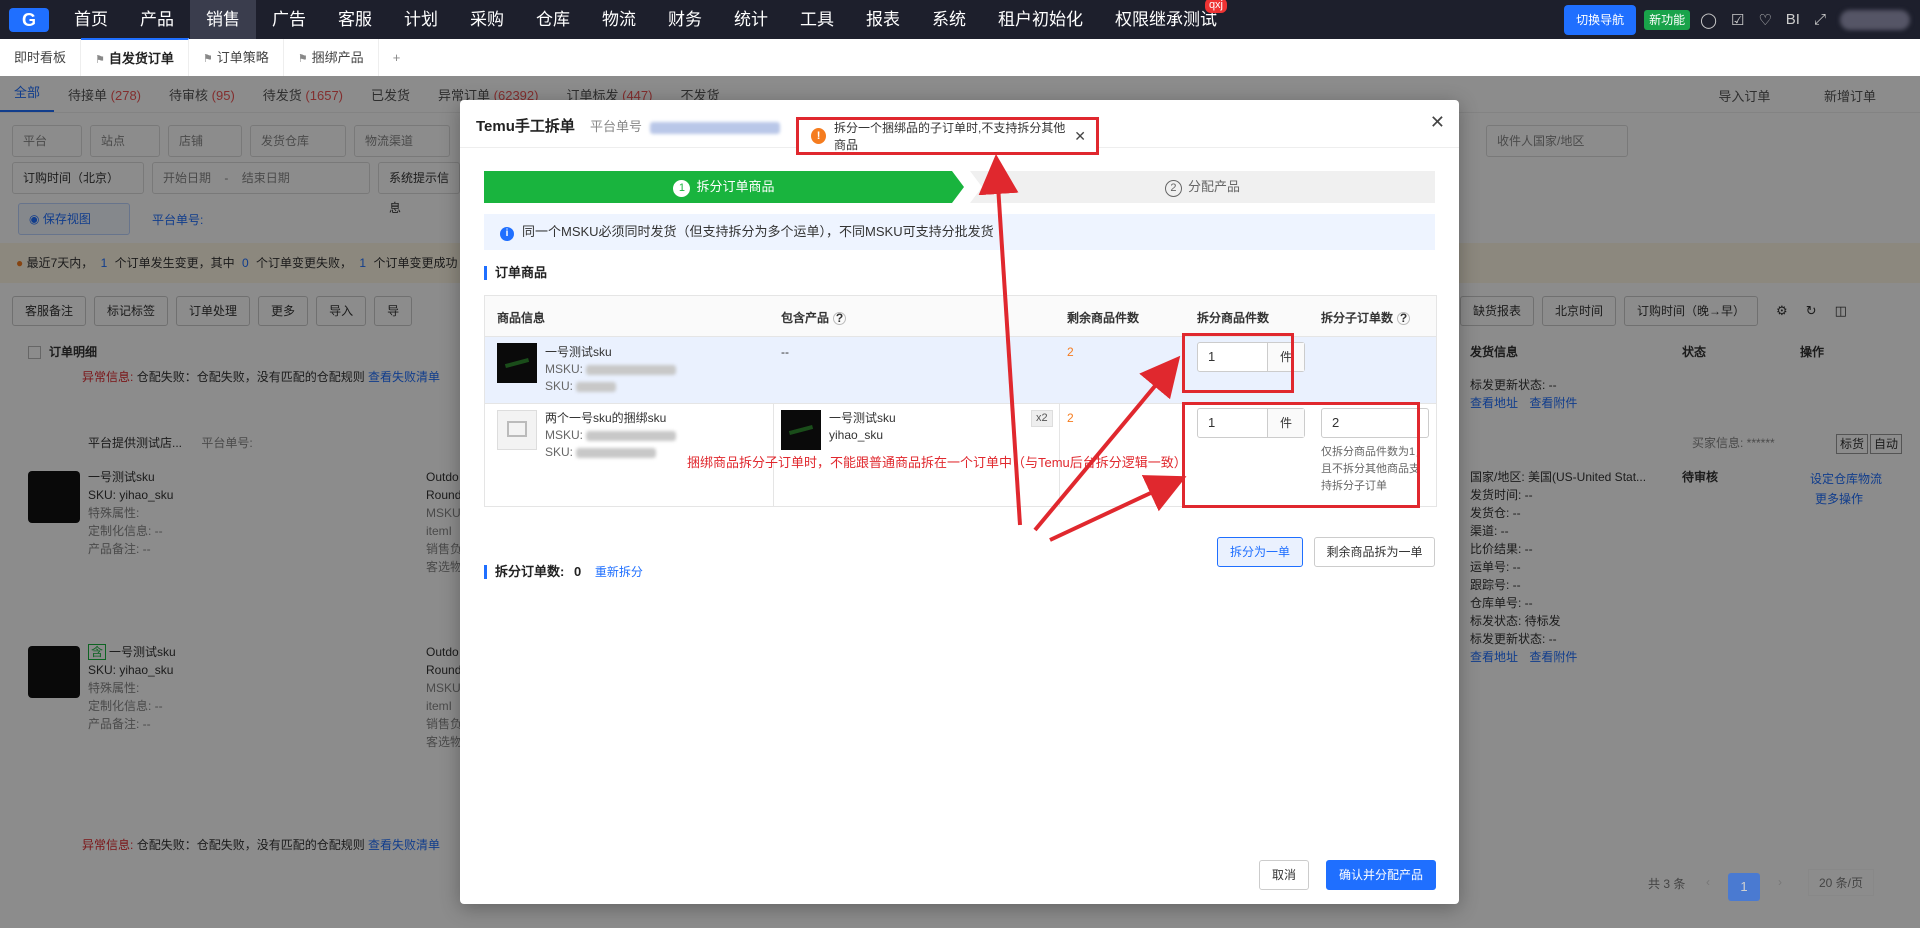 The image size is (1920, 928). I want to click on nav-logistics: 物流, so click(619, 19).